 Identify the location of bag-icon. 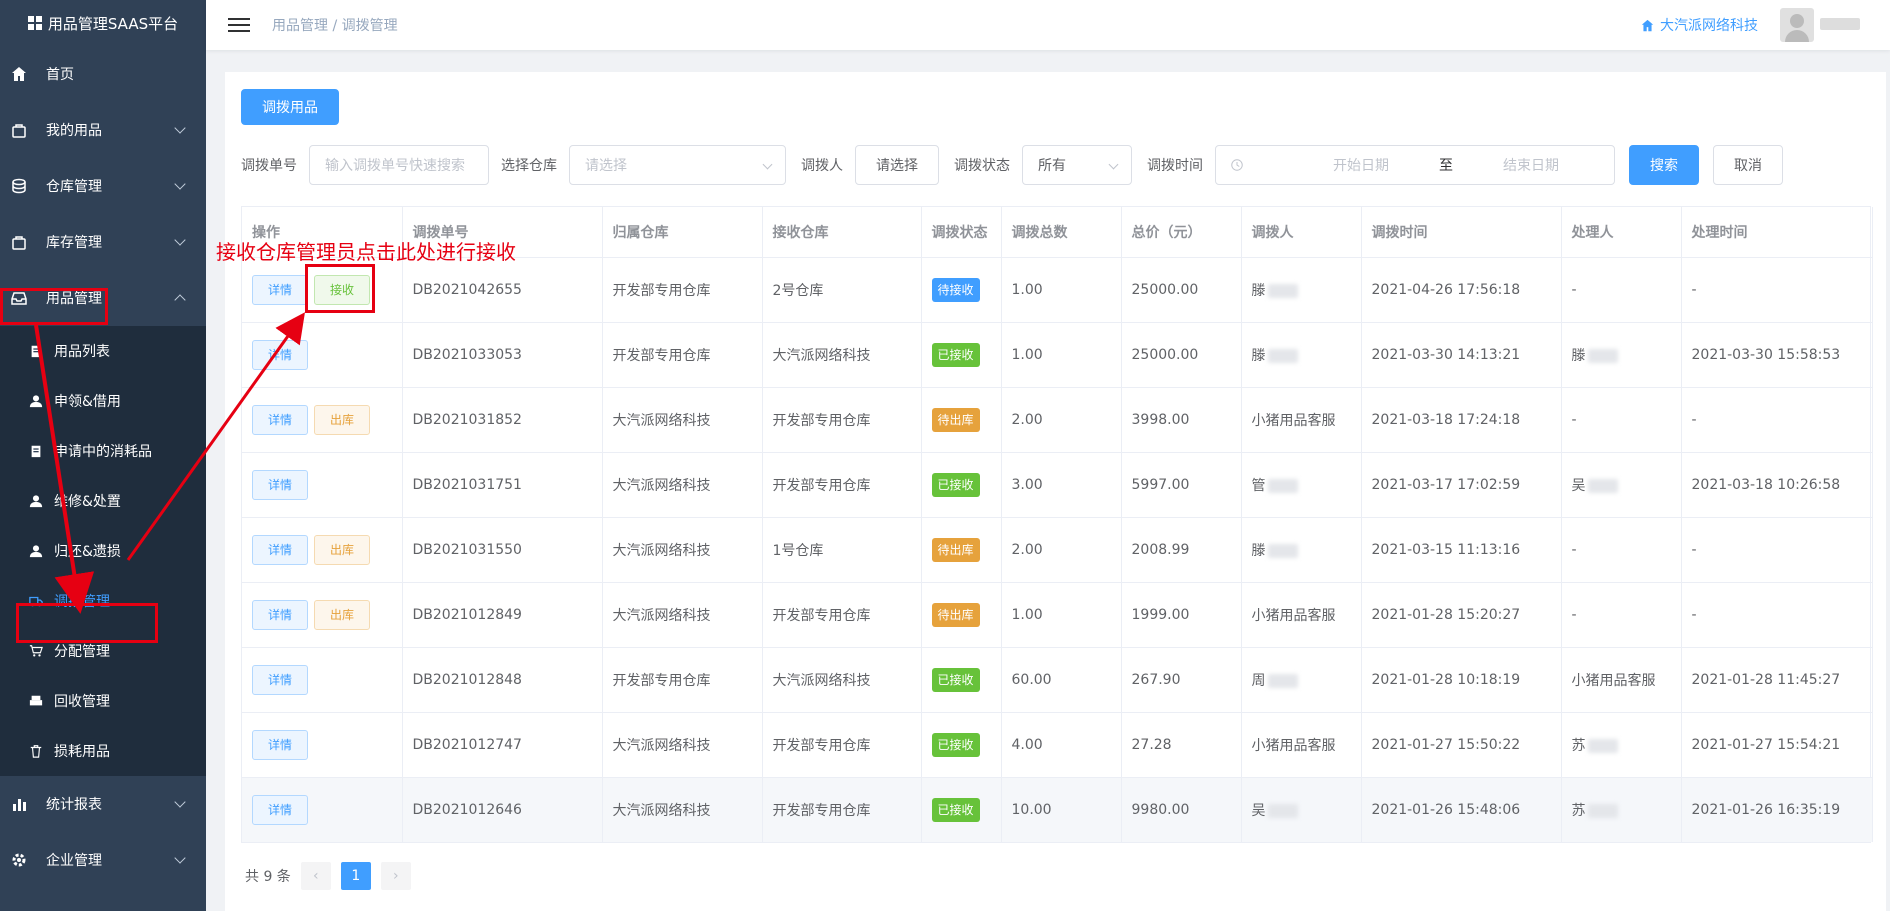
(19, 131).